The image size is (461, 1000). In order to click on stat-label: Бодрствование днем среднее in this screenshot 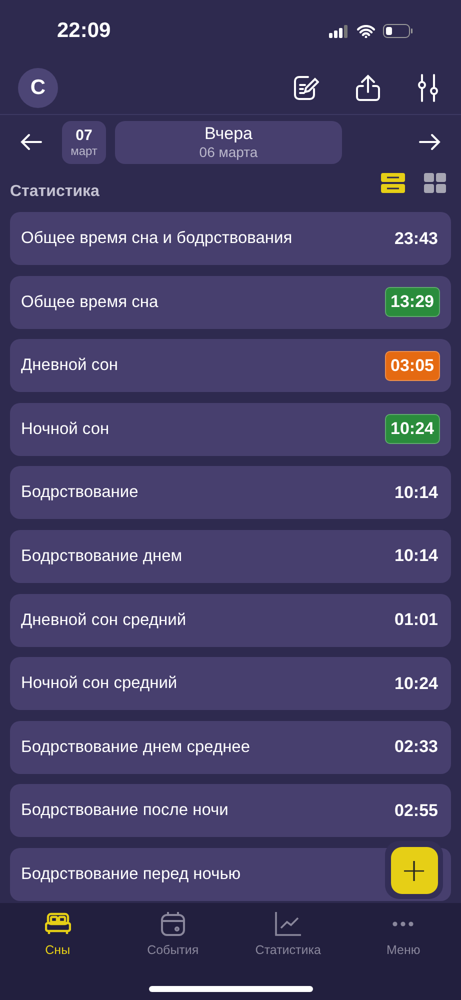, I will do `click(135, 747)`.